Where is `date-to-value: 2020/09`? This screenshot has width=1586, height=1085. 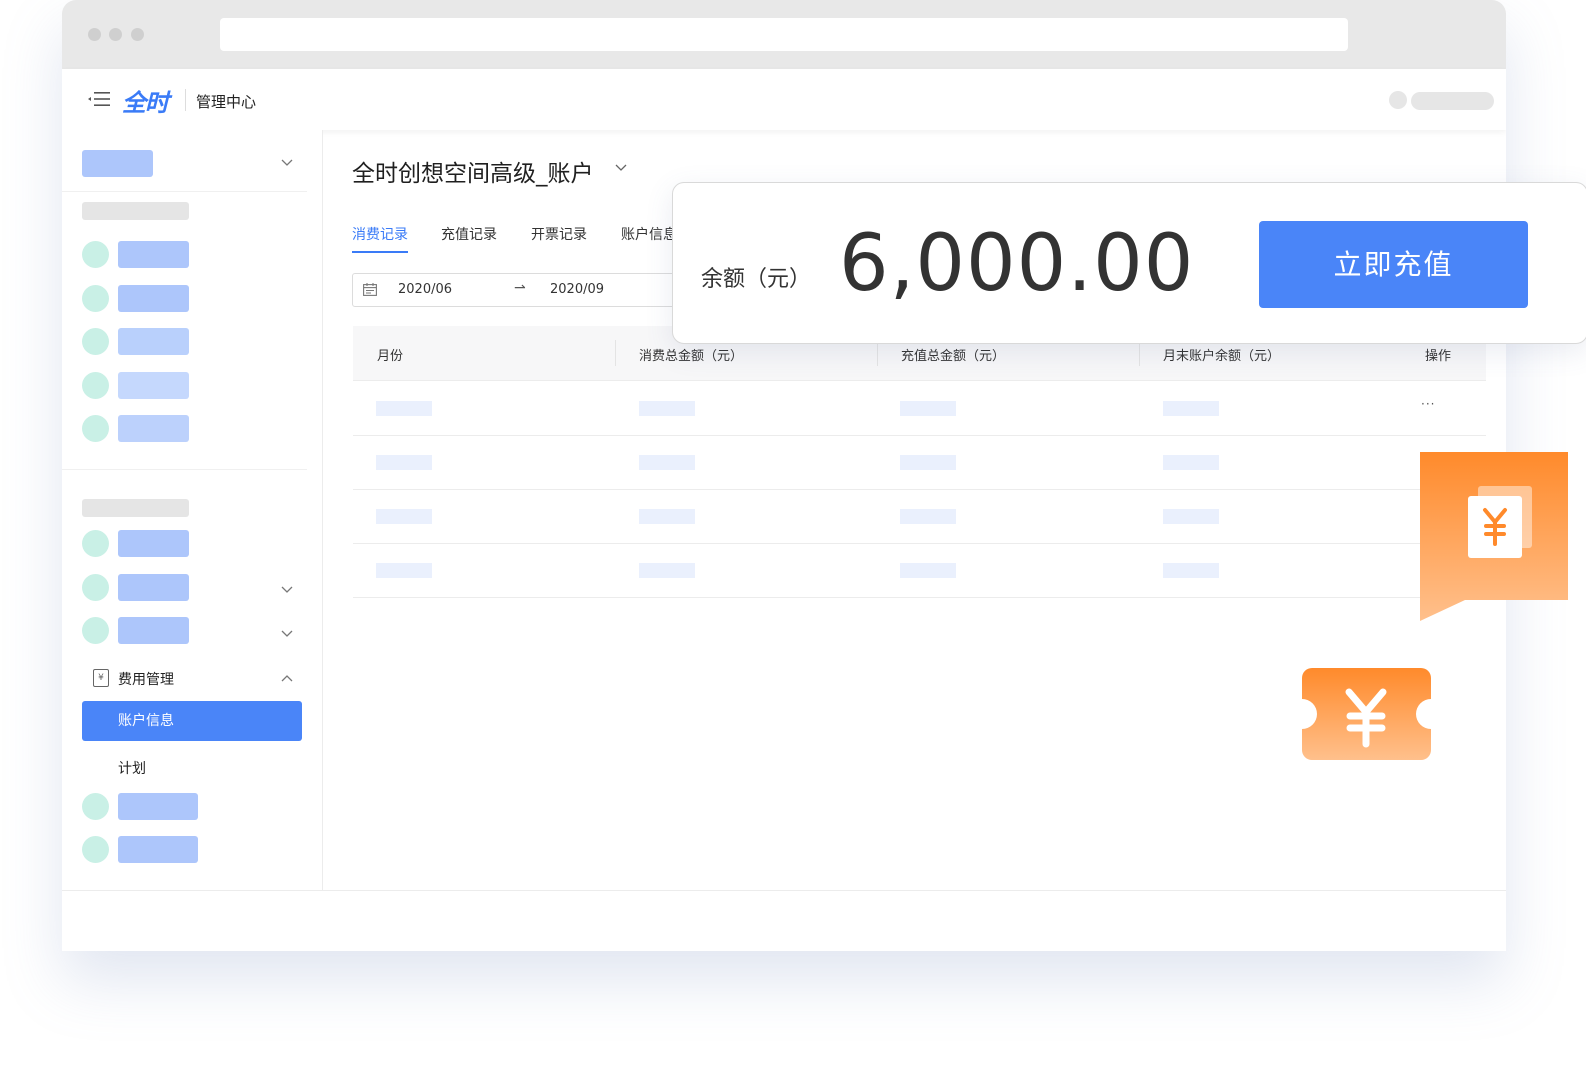 date-to-value: 2020/09 is located at coordinates (577, 289).